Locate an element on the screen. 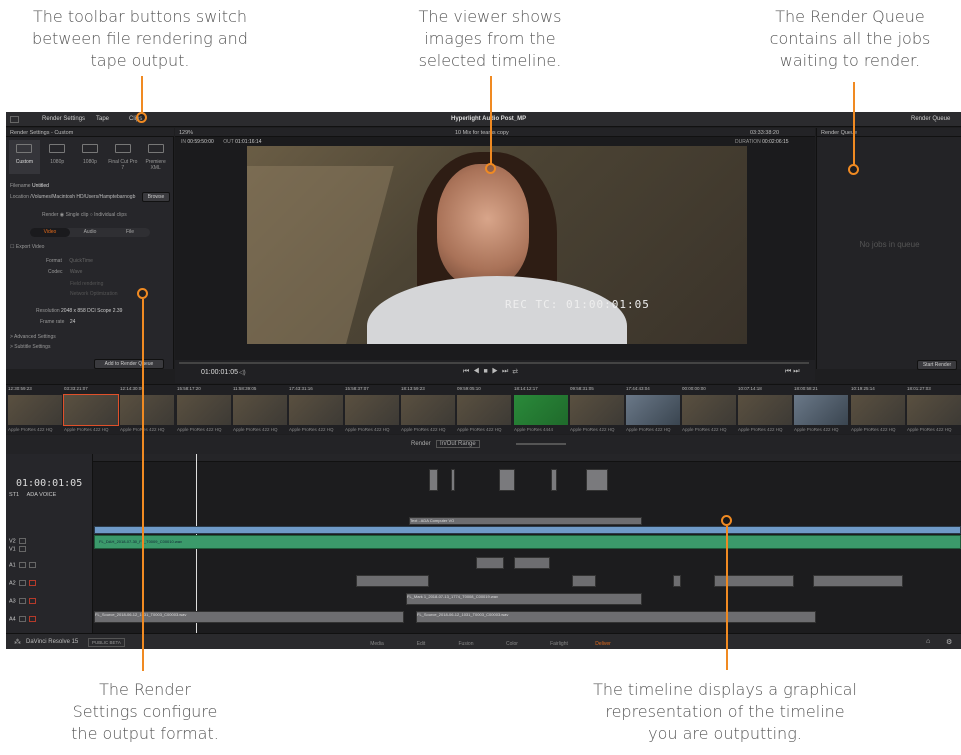 The height and width of the screenshot is (755, 961). network-optimization-checkbox: Network Optimization is located at coordinates (94, 294).